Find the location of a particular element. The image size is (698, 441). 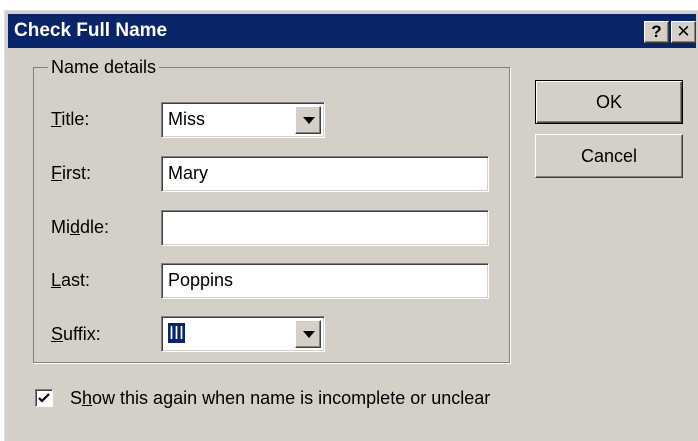

title-dropdown-button is located at coordinates (308, 120).